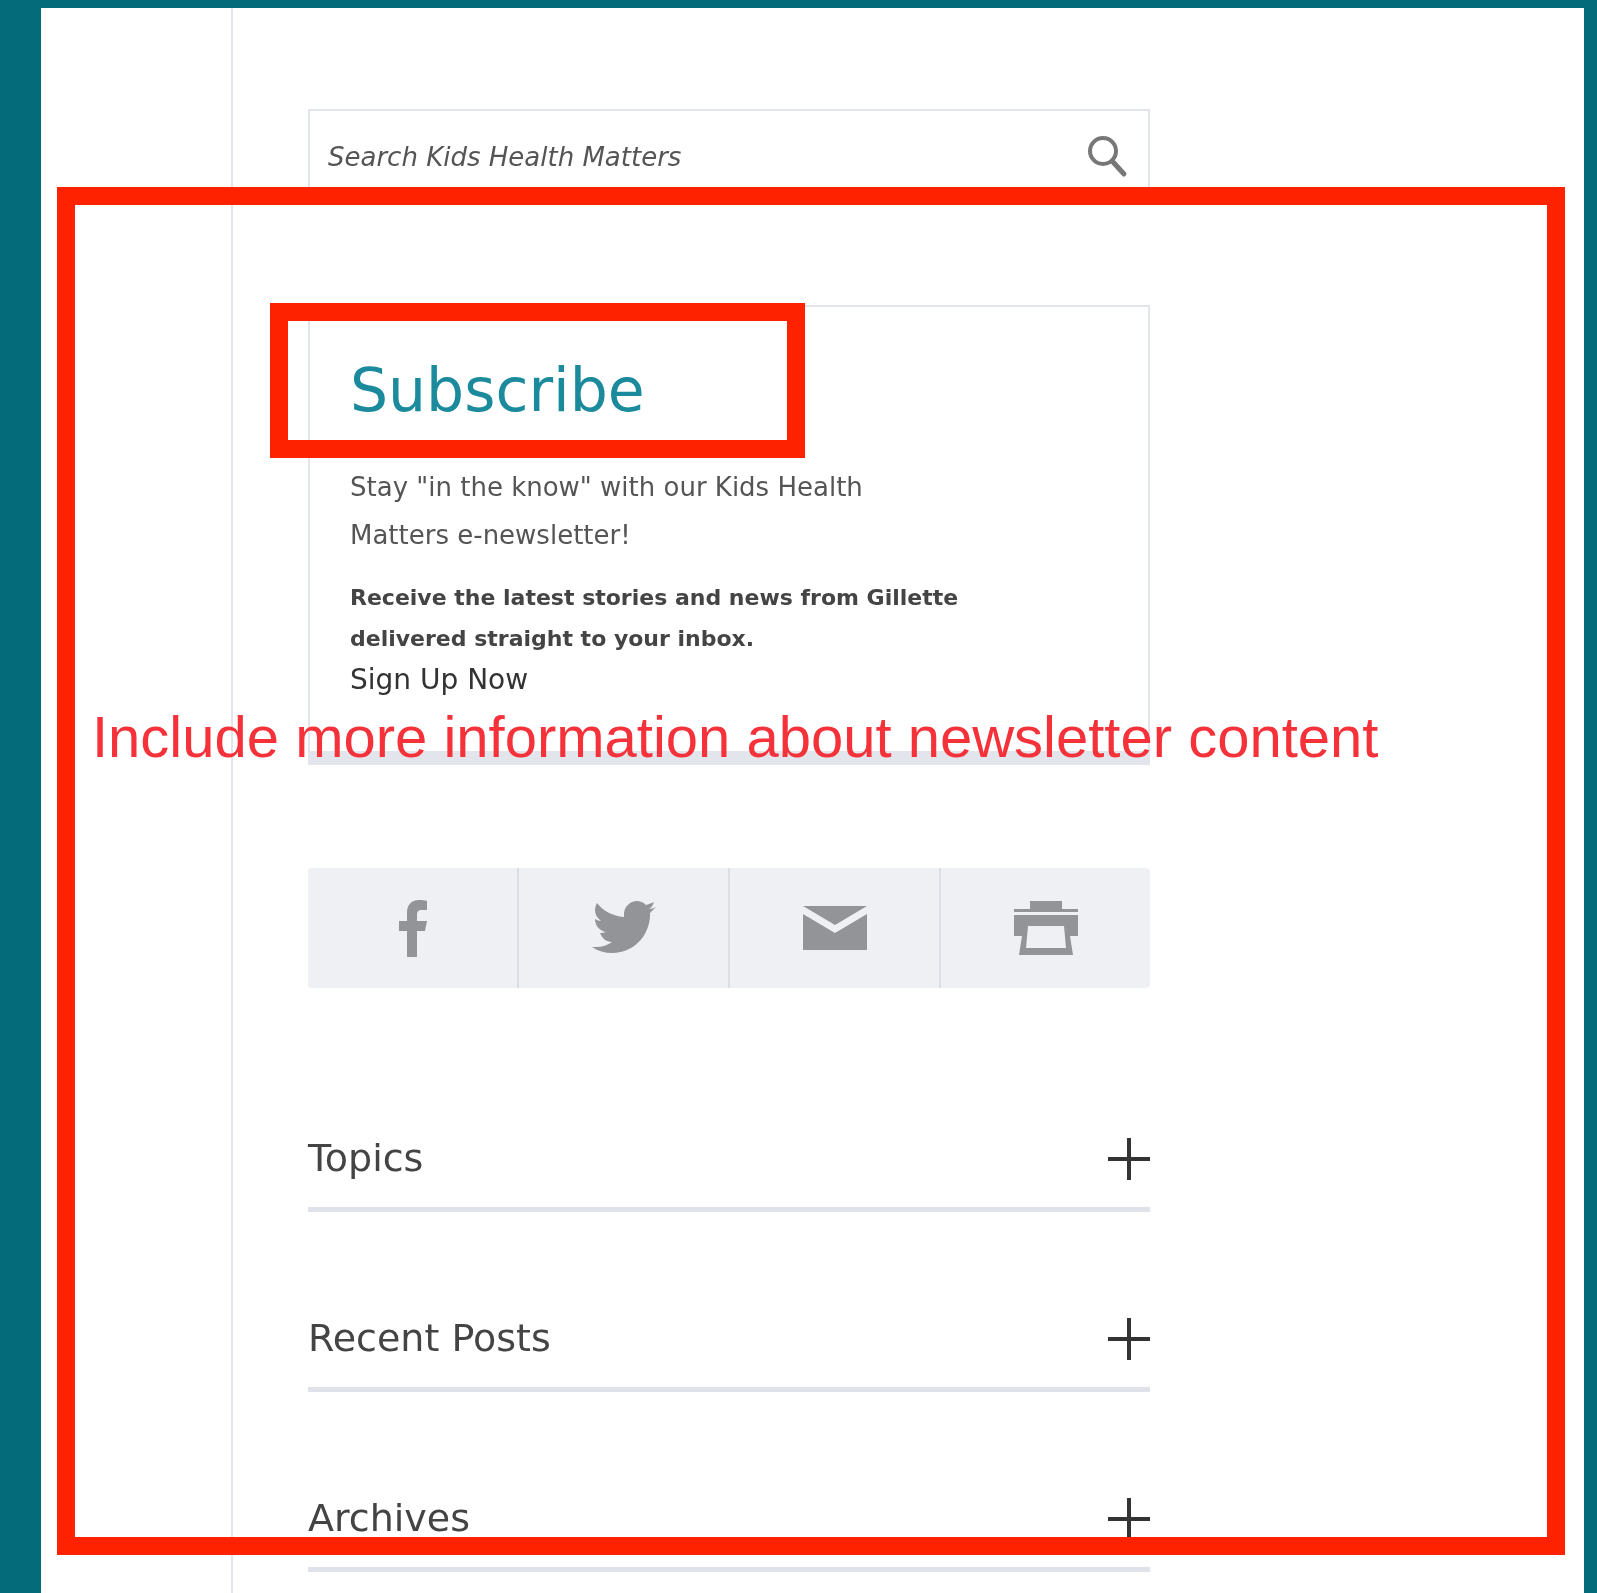  Describe the element at coordinates (623, 928) in the screenshot. I see `bird-icon` at that location.